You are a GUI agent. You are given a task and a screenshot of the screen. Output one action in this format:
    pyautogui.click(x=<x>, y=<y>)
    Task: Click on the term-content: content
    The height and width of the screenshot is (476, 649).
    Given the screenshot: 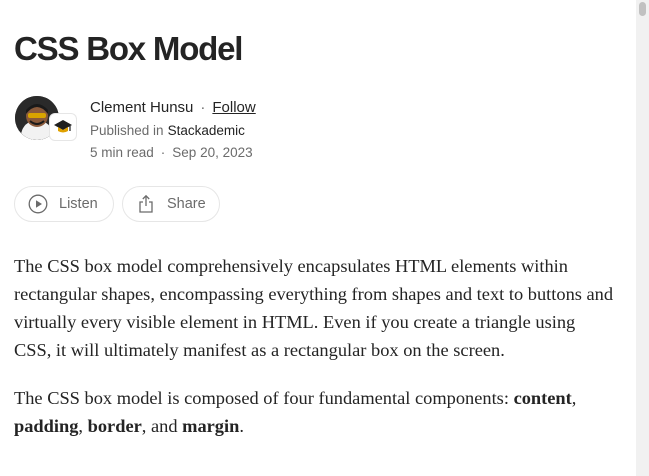 What is the action you would take?
    pyautogui.click(x=542, y=398)
    